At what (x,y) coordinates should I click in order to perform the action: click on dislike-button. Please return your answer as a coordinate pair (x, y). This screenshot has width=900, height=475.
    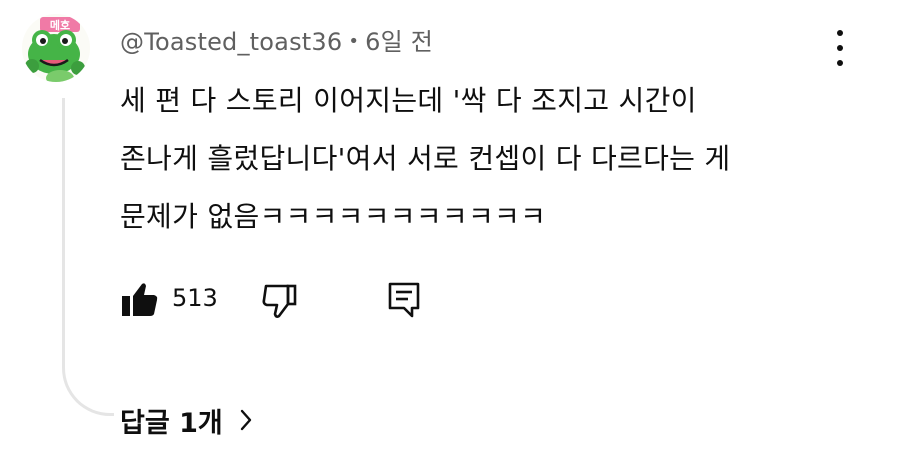
    Looking at the image, I should click on (280, 300).